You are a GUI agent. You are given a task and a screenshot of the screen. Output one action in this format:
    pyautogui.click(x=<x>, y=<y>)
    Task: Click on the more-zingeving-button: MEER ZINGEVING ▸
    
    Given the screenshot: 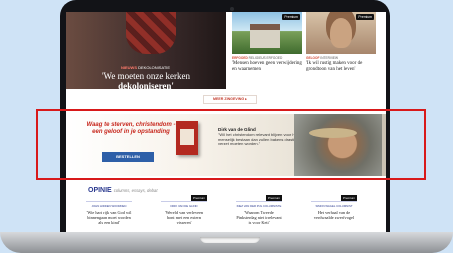 What is the action you would take?
    pyautogui.click(x=230, y=99)
    